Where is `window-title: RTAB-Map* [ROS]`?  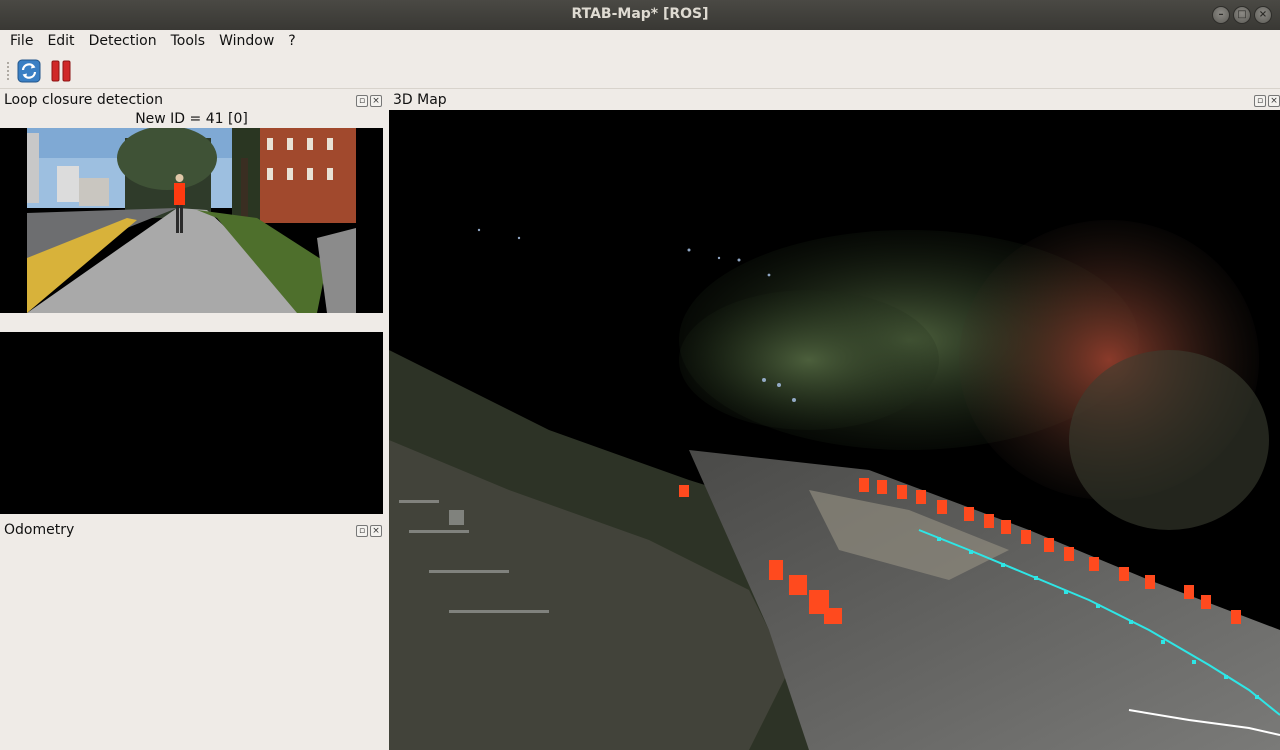
window-title: RTAB-Map* [ROS] is located at coordinates (640, 14).